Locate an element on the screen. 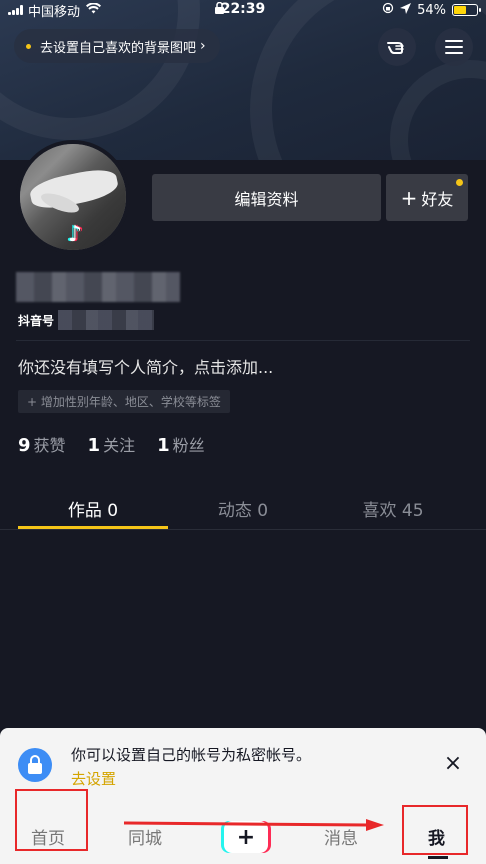 Image resolution: width=486 pixels, height=864 pixels. battery-percent: 54% is located at coordinates (431, 10).